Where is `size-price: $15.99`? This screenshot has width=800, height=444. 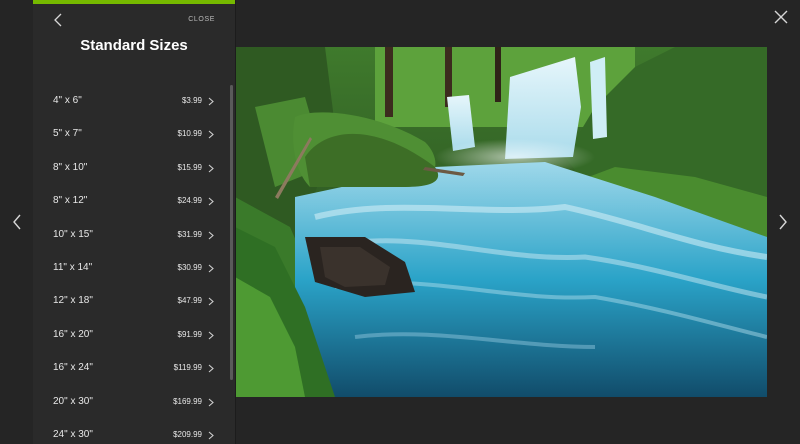 size-price: $15.99 is located at coordinates (189, 167).